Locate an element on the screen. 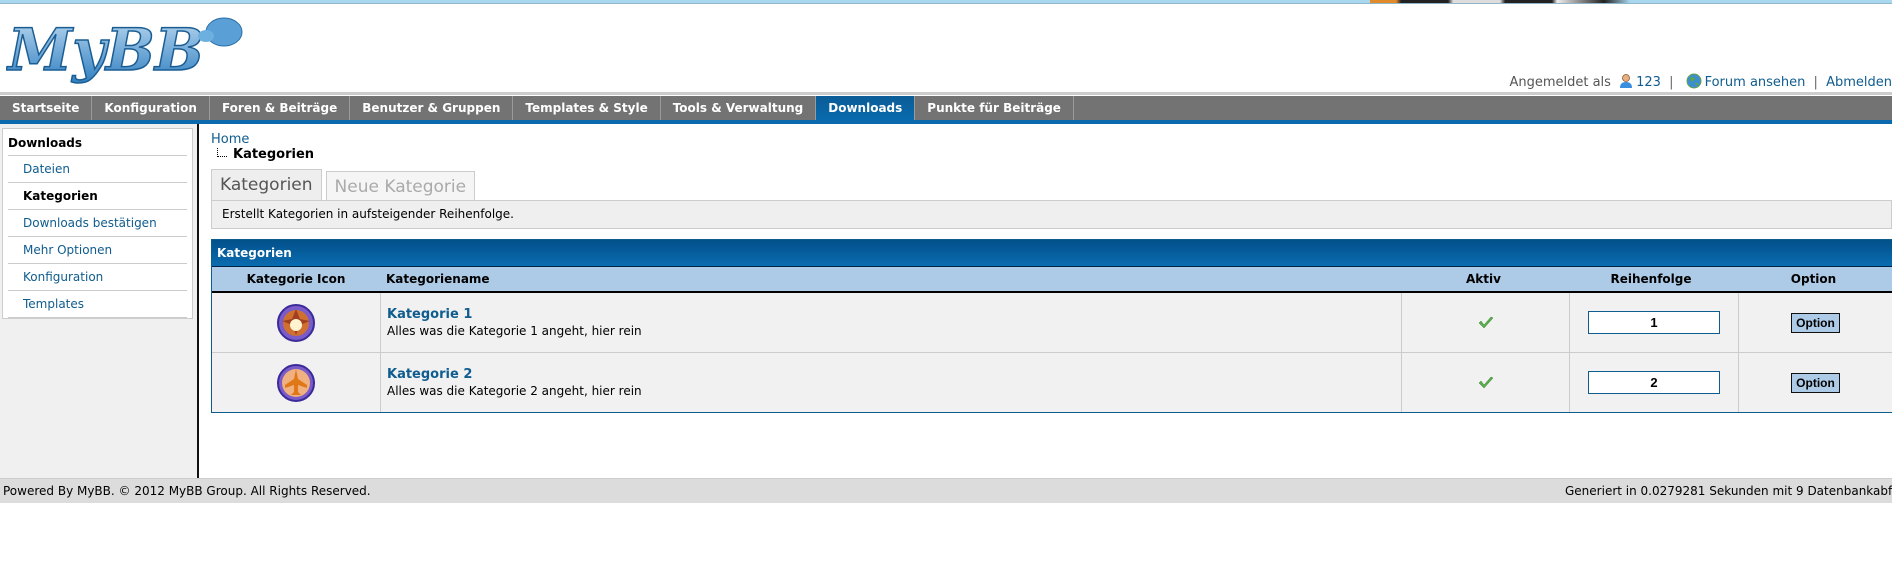 The width and height of the screenshot is (1892, 581). svg-text: MyBB is located at coordinates (105, 50).